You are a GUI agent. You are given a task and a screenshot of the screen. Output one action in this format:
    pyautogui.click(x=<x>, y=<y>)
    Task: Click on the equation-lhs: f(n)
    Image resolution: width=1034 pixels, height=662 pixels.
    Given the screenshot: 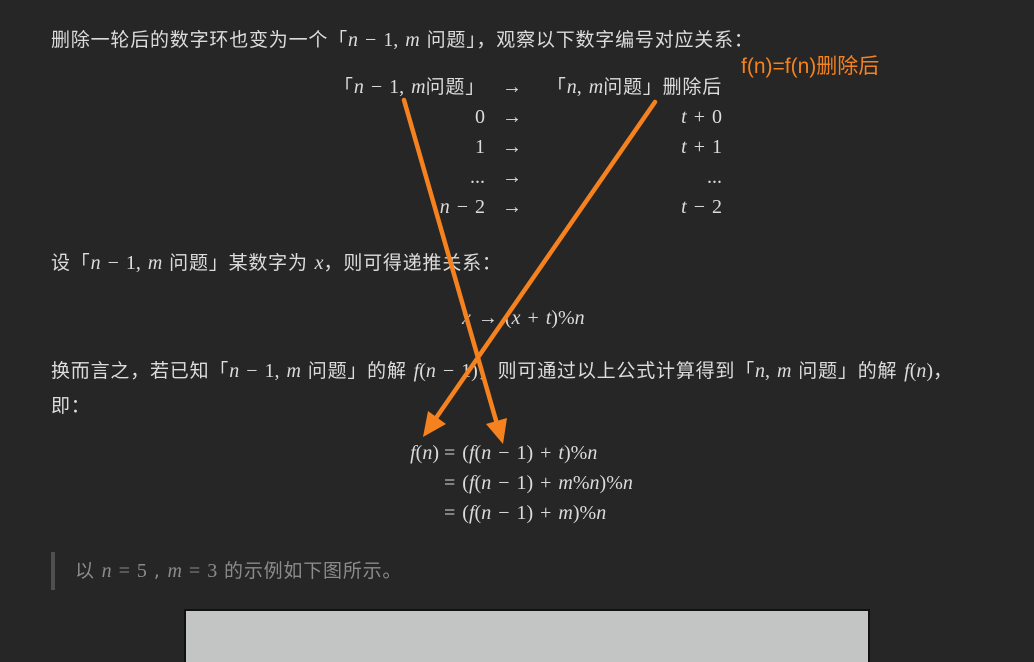 What is the action you would take?
    pyautogui.click(x=424, y=453)
    